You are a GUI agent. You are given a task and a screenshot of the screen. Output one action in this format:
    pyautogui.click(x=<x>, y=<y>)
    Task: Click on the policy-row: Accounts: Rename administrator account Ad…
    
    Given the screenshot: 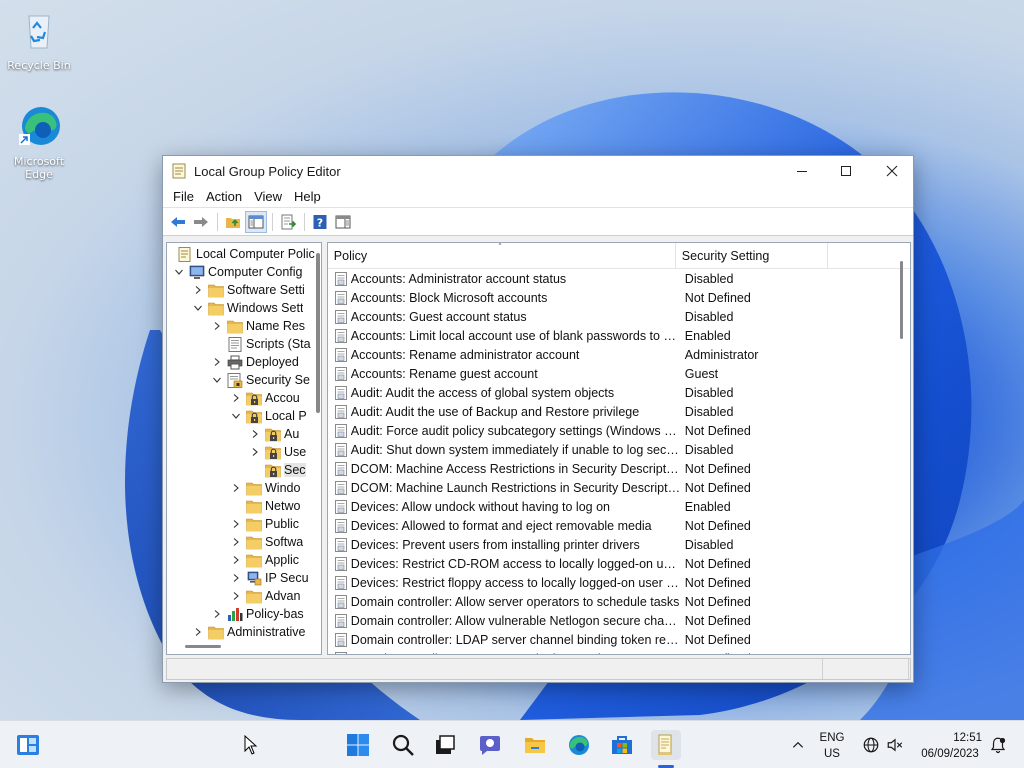 What is the action you would take?
    pyautogui.click(x=615, y=354)
    